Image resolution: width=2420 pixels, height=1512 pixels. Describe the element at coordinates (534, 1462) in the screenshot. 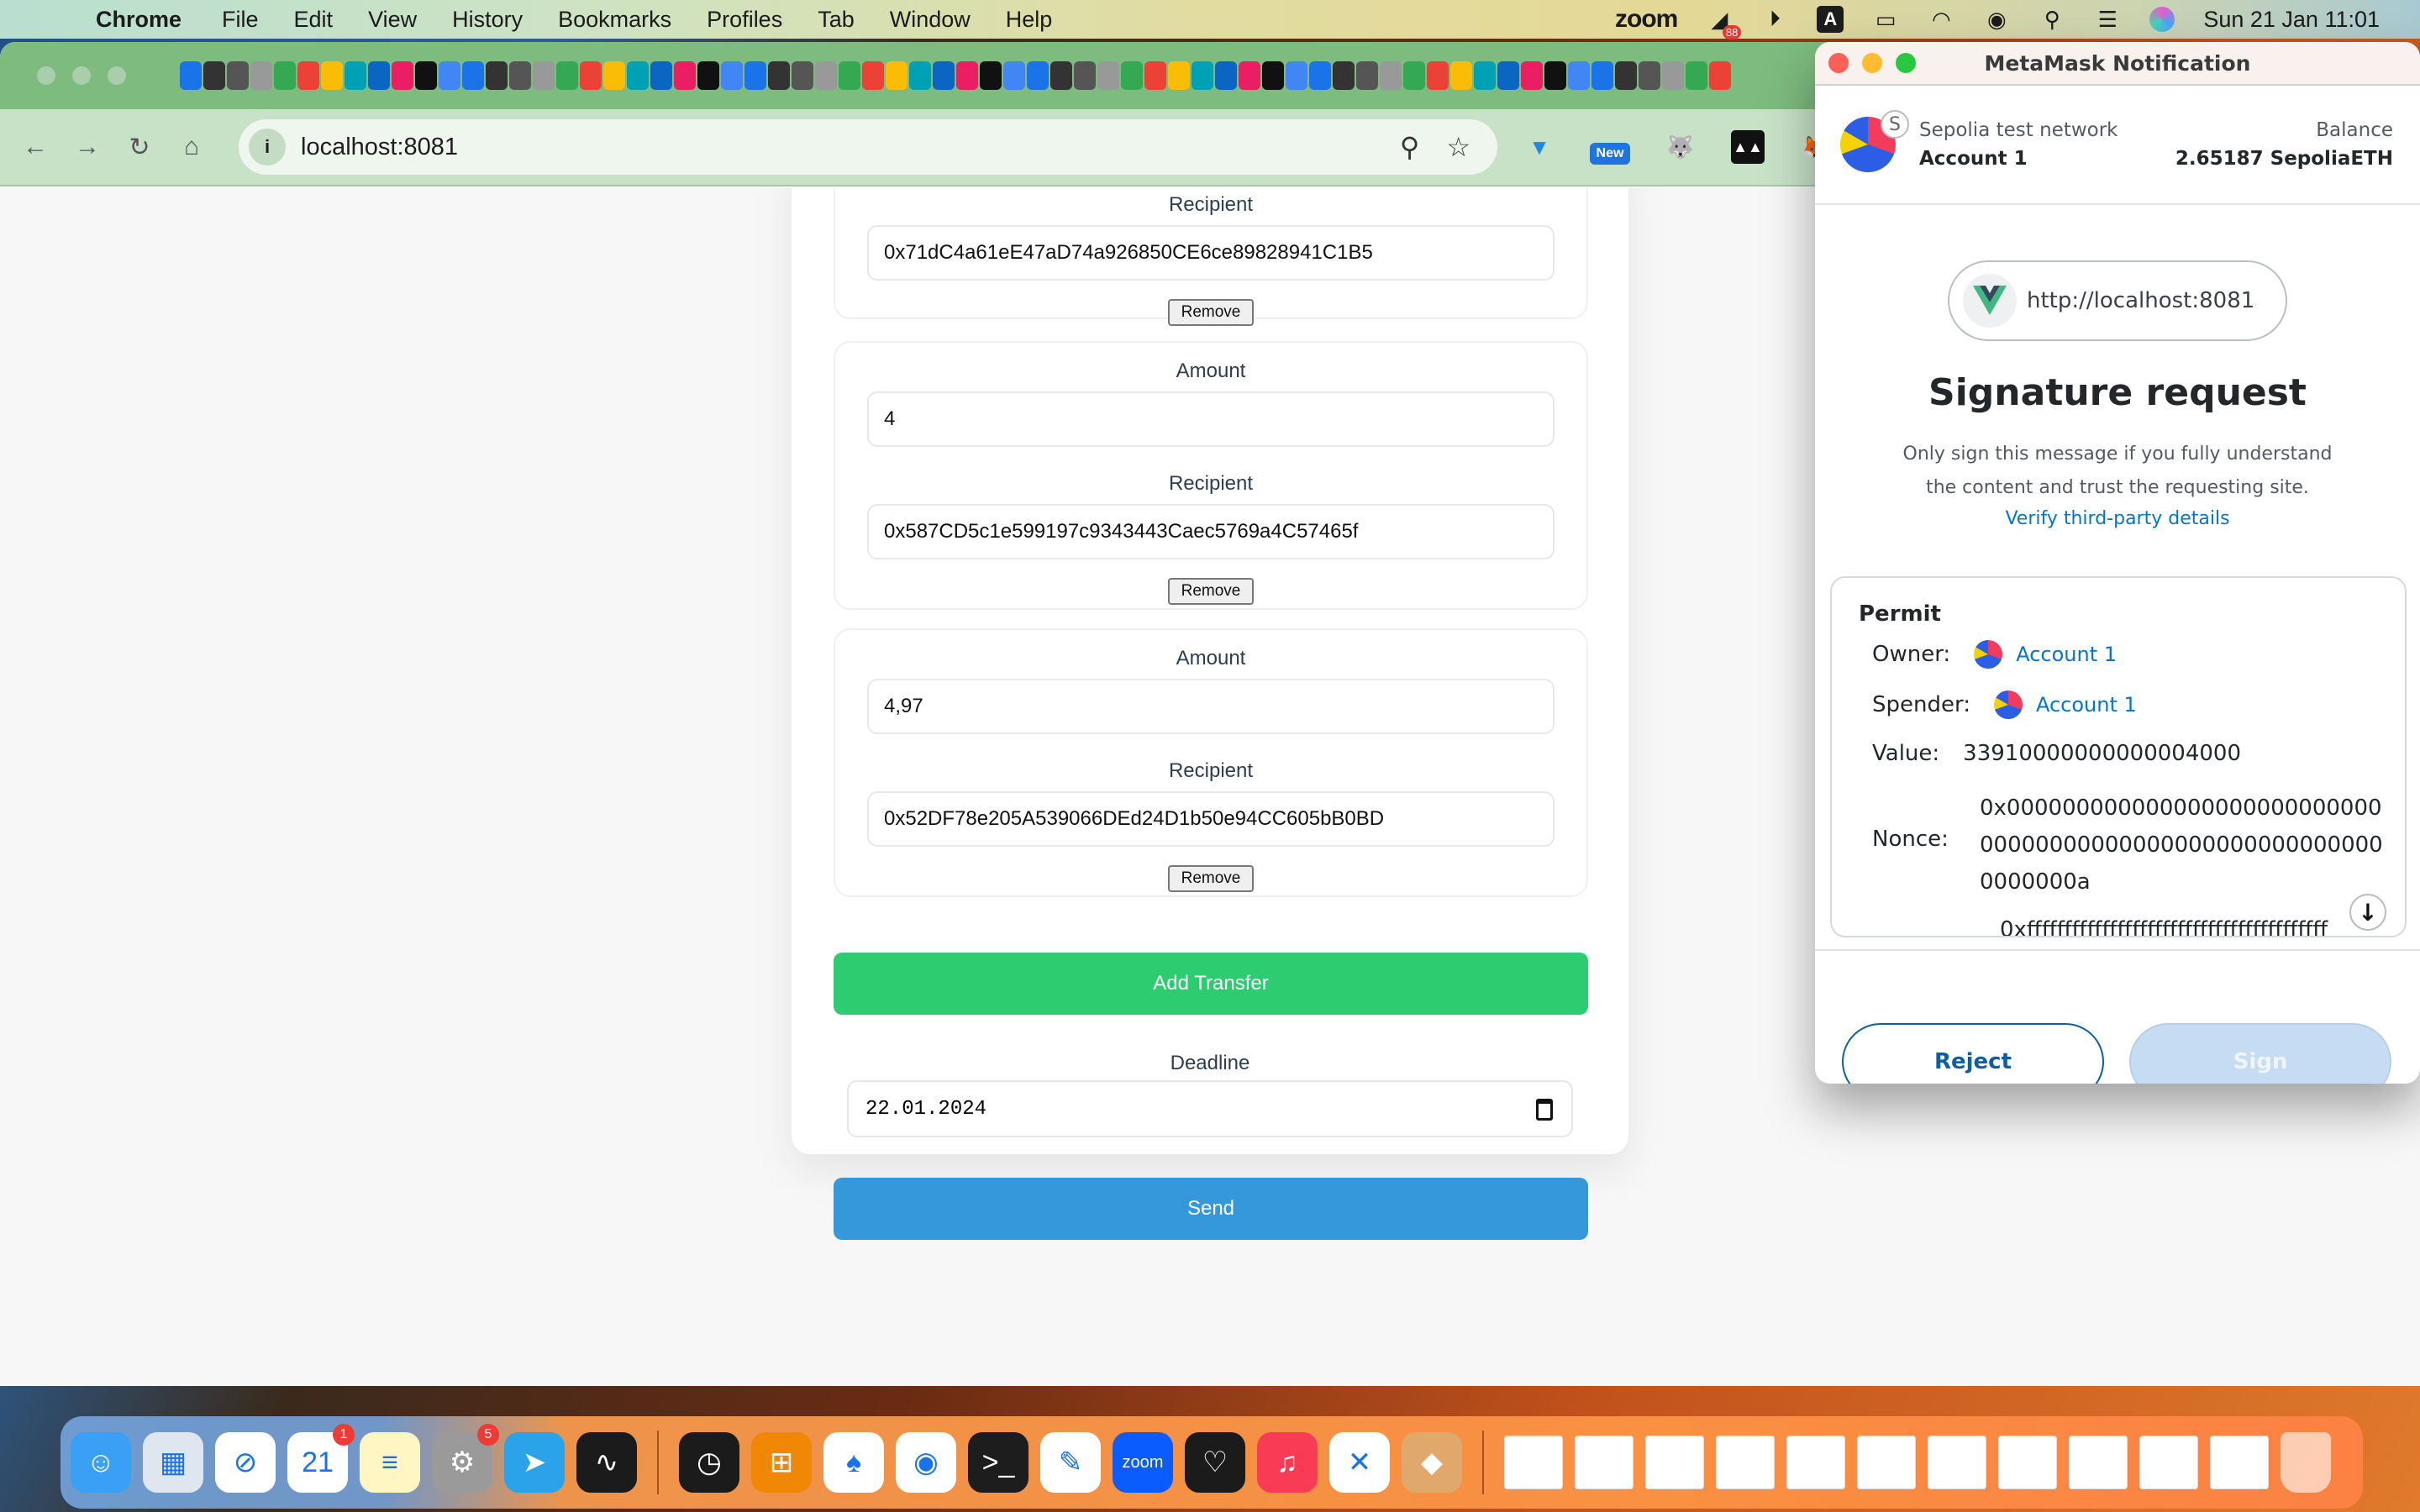

I see `dock-app-telegram: ➤` at that location.